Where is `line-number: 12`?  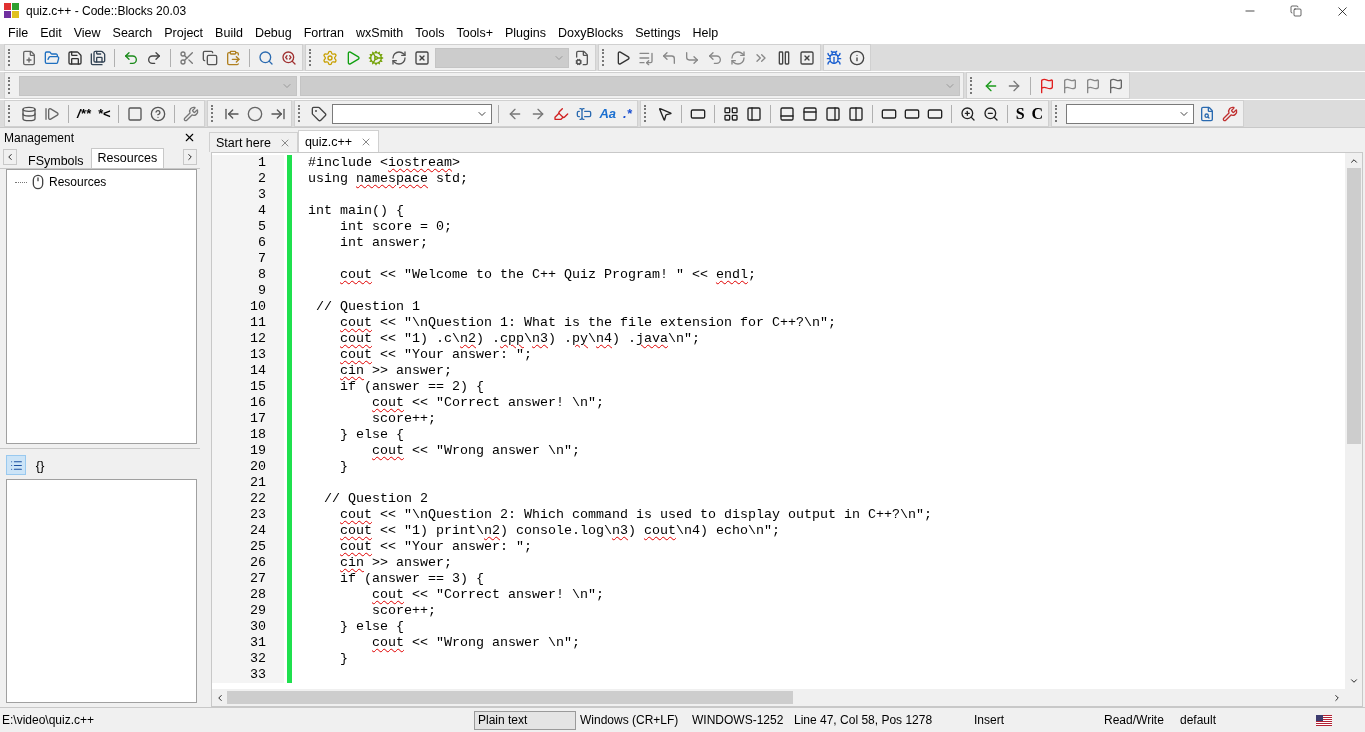
line-number: 12 is located at coordinates (247, 339).